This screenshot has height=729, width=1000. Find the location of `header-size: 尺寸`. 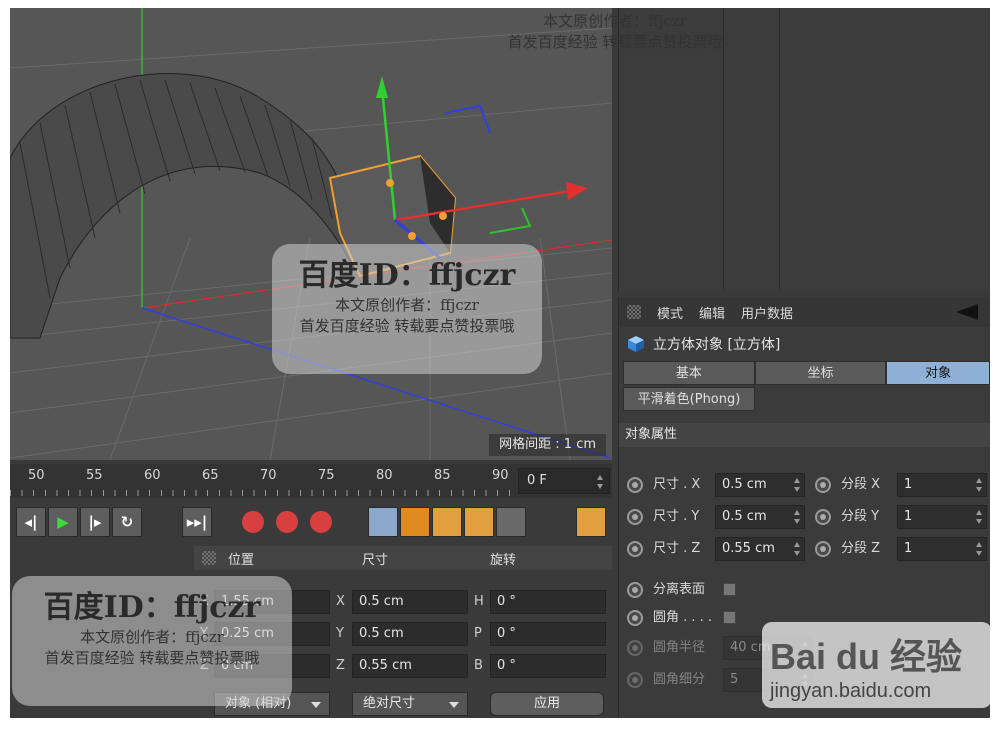

header-size: 尺寸 is located at coordinates (375, 560).